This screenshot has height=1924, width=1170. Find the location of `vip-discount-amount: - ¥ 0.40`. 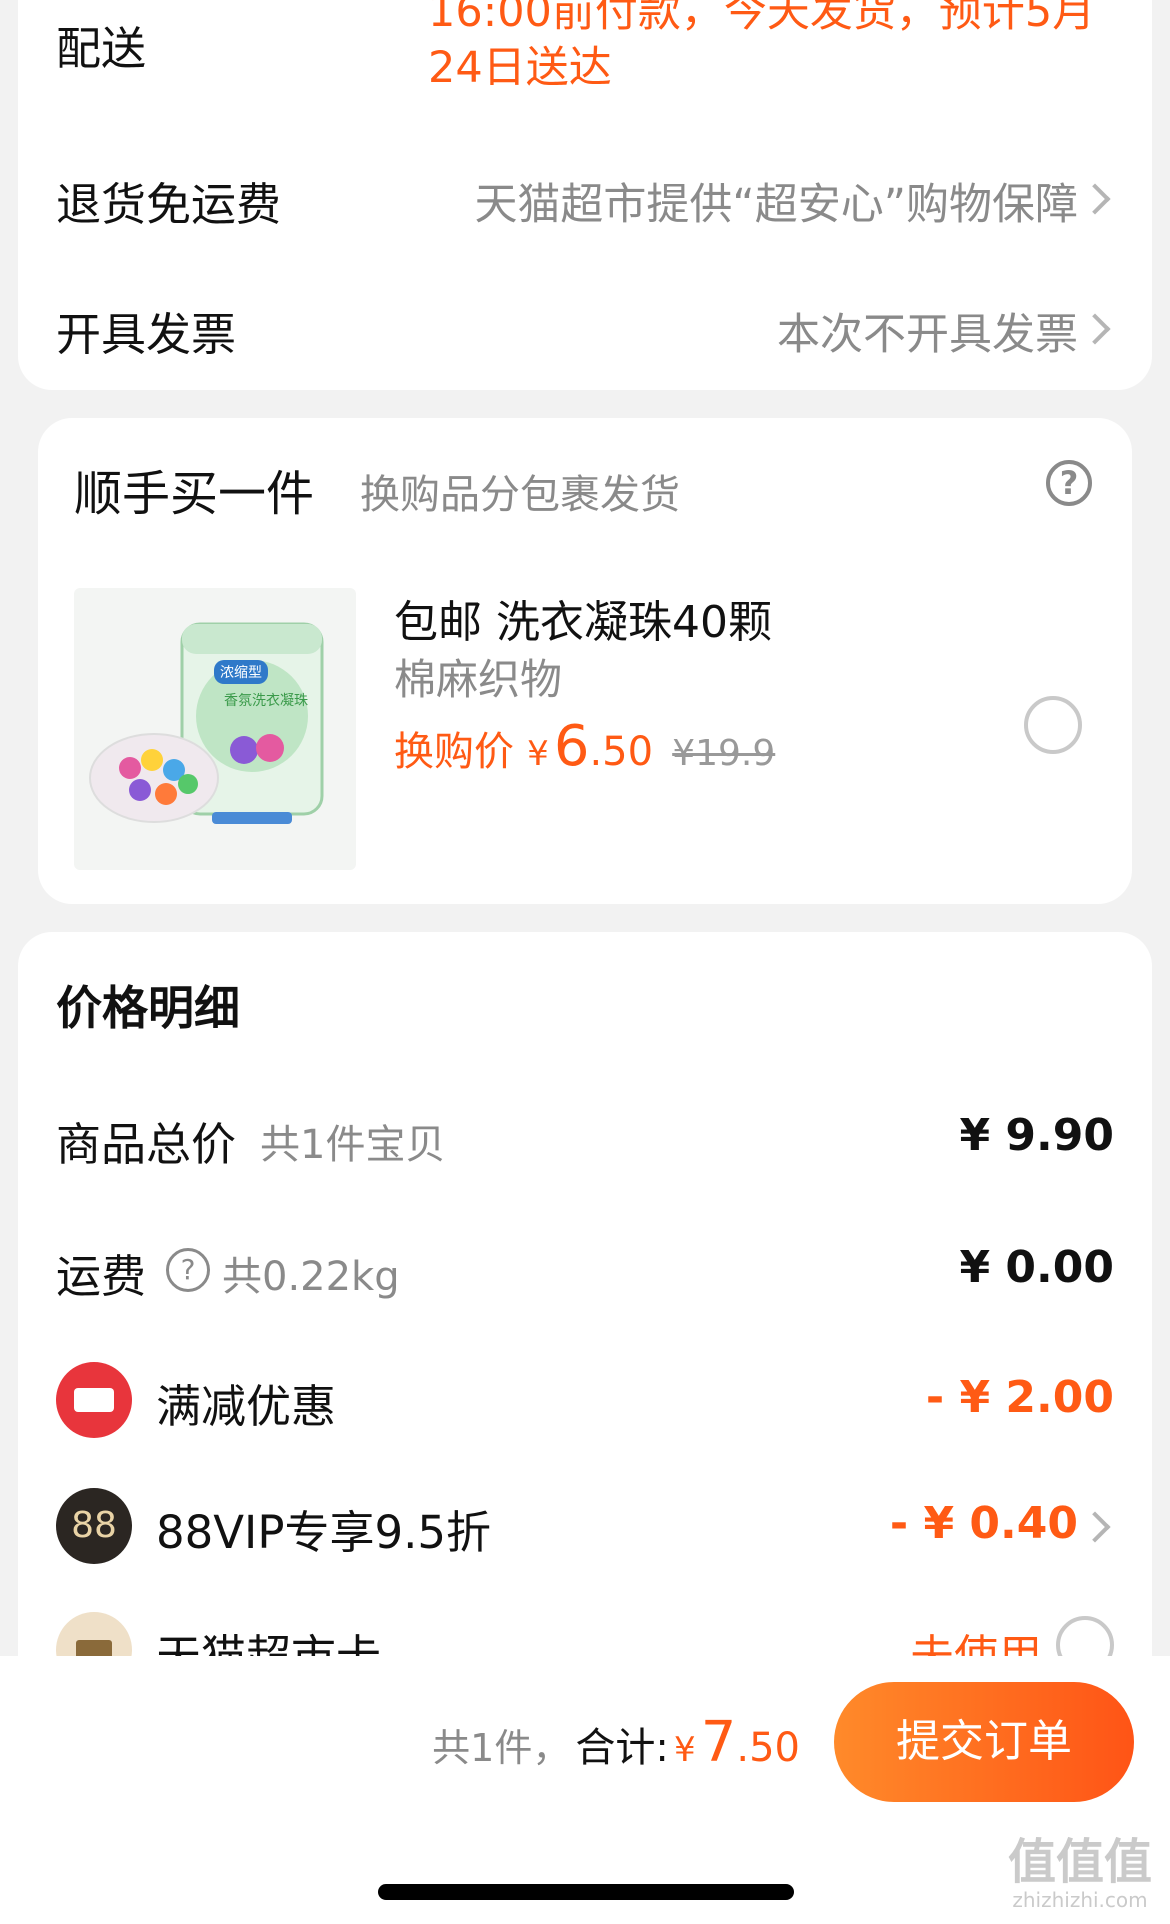

vip-discount-amount: - ¥ 0.40 is located at coordinates (983, 1523).